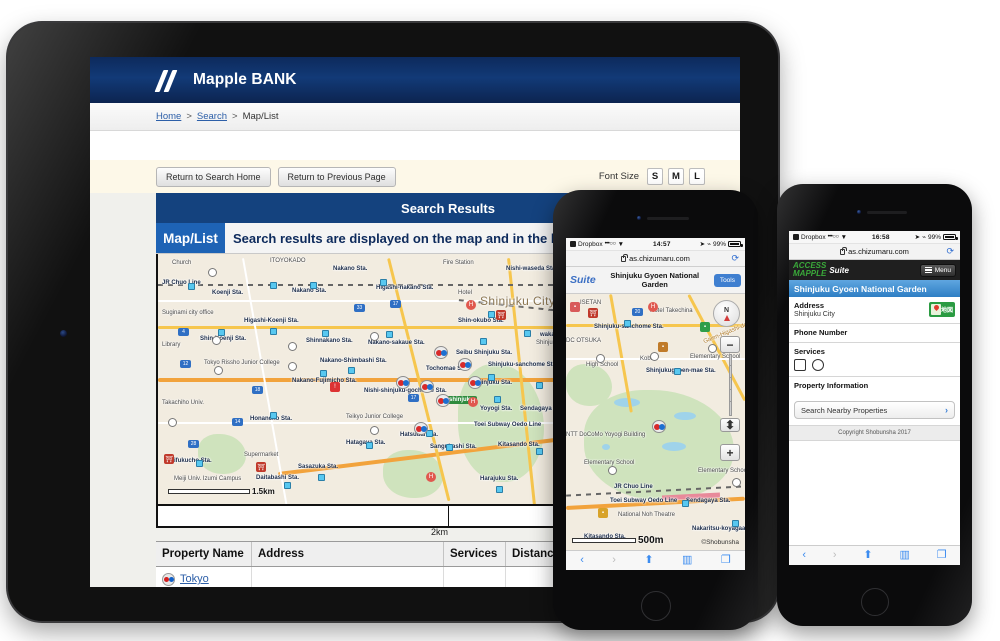  I want to click on property-name-link: Tokyo, so click(194, 579).